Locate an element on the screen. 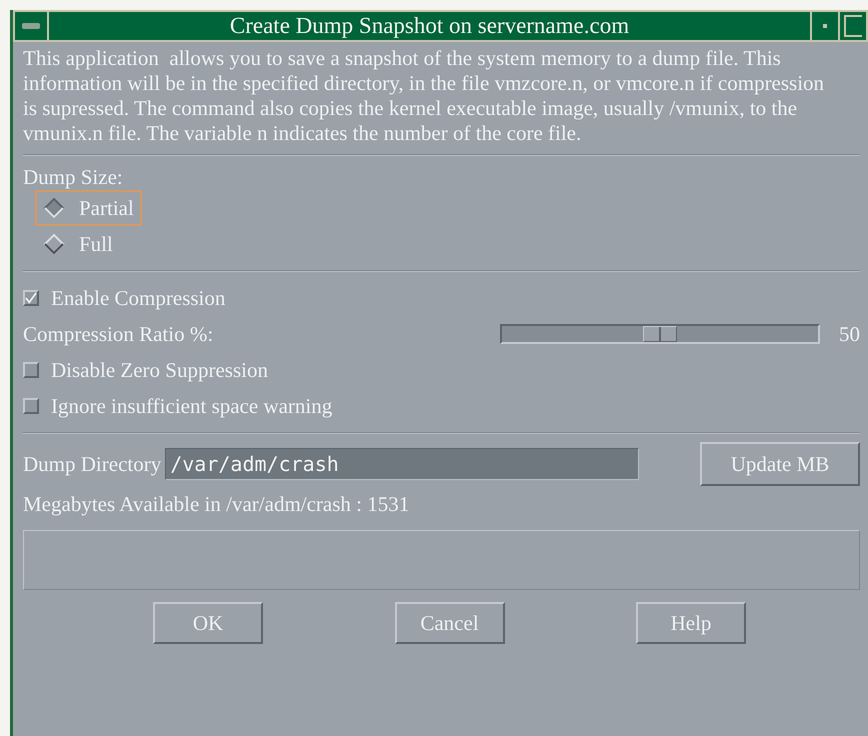 This screenshot has width=868, height=736. maximize-icon is located at coordinates (853, 26).